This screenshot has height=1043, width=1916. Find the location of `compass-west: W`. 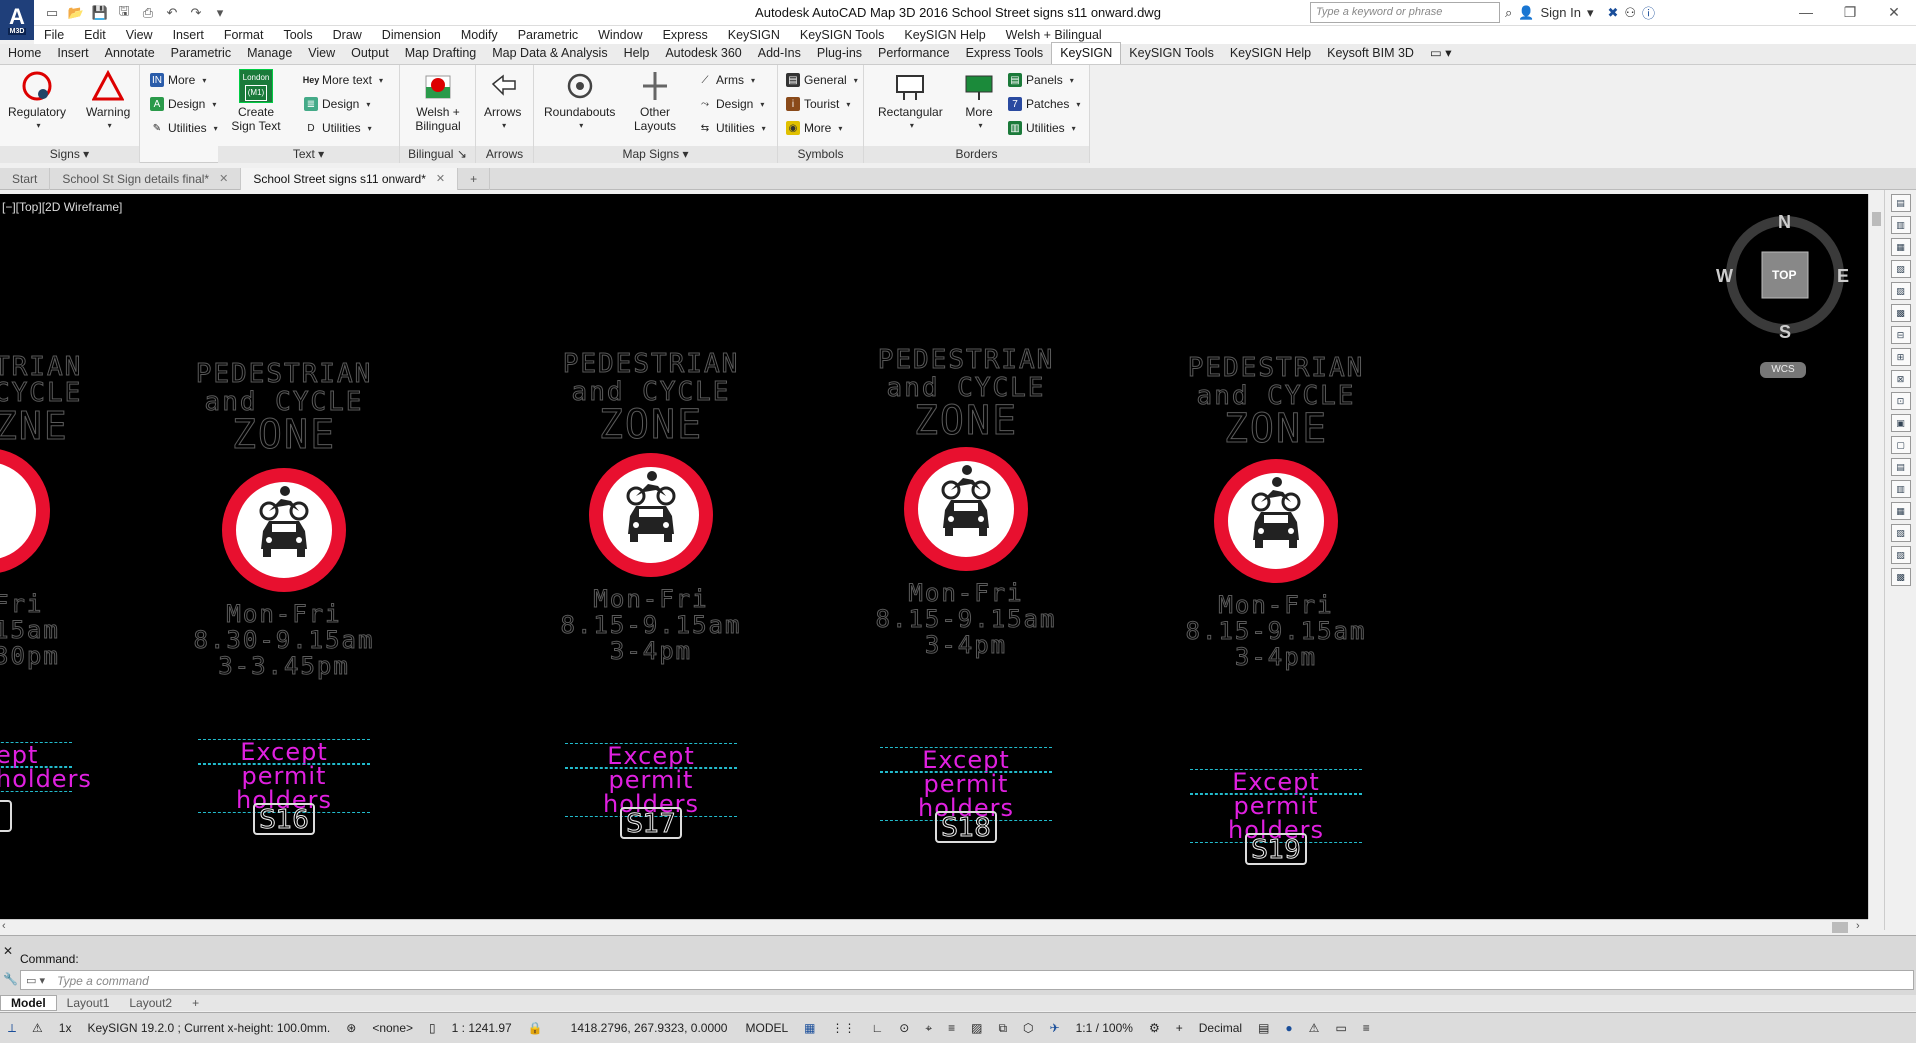

compass-west: W is located at coordinates (1724, 276).